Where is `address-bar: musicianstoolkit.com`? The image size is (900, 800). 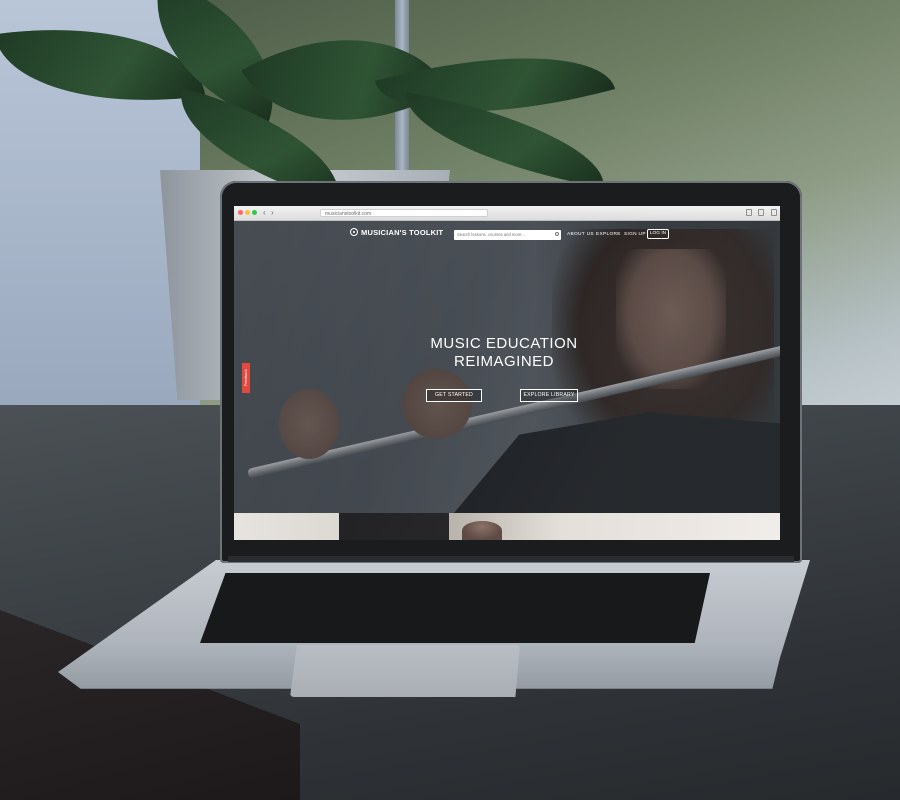 address-bar: musicianstoolkit.com is located at coordinates (404, 213).